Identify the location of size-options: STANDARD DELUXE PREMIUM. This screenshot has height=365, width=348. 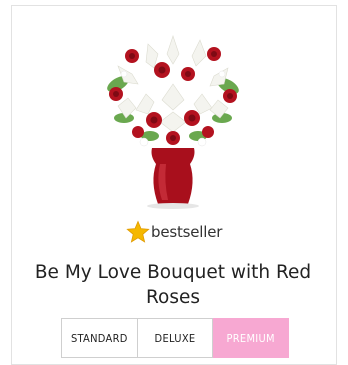
(175, 338).